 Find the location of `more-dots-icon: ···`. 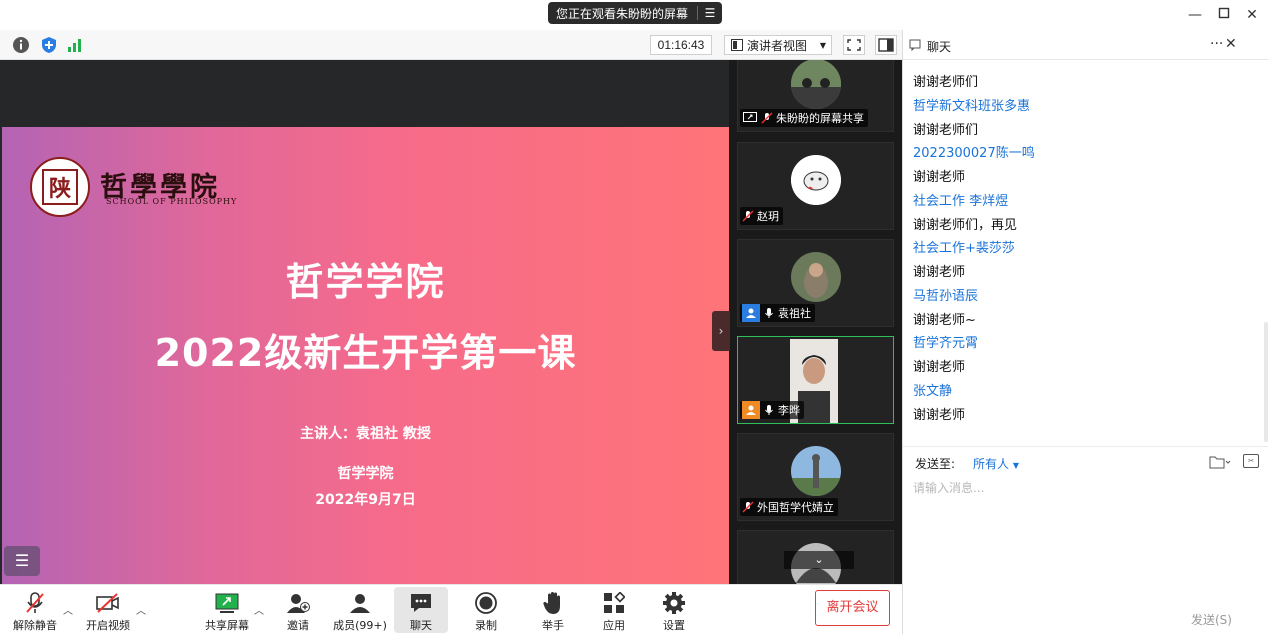

more-dots-icon: ··· is located at coordinates (1216, 44).